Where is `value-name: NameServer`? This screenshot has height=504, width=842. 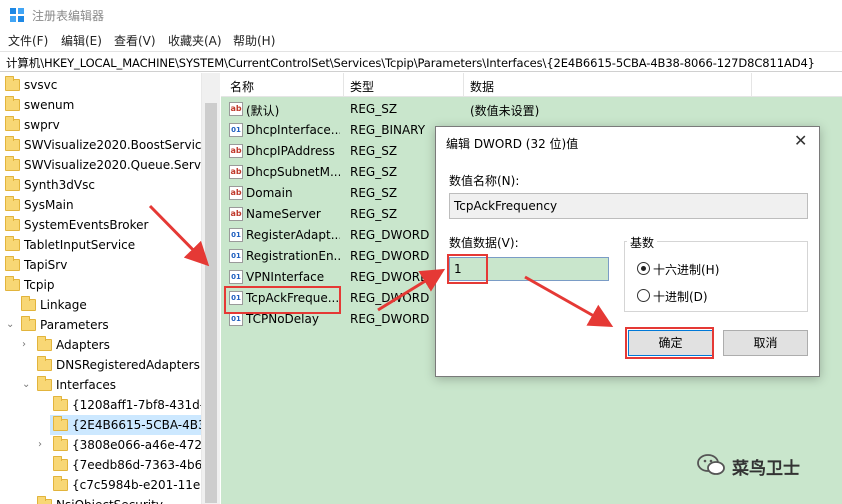 value-name: NameServer is located at coordinates (283, 214).